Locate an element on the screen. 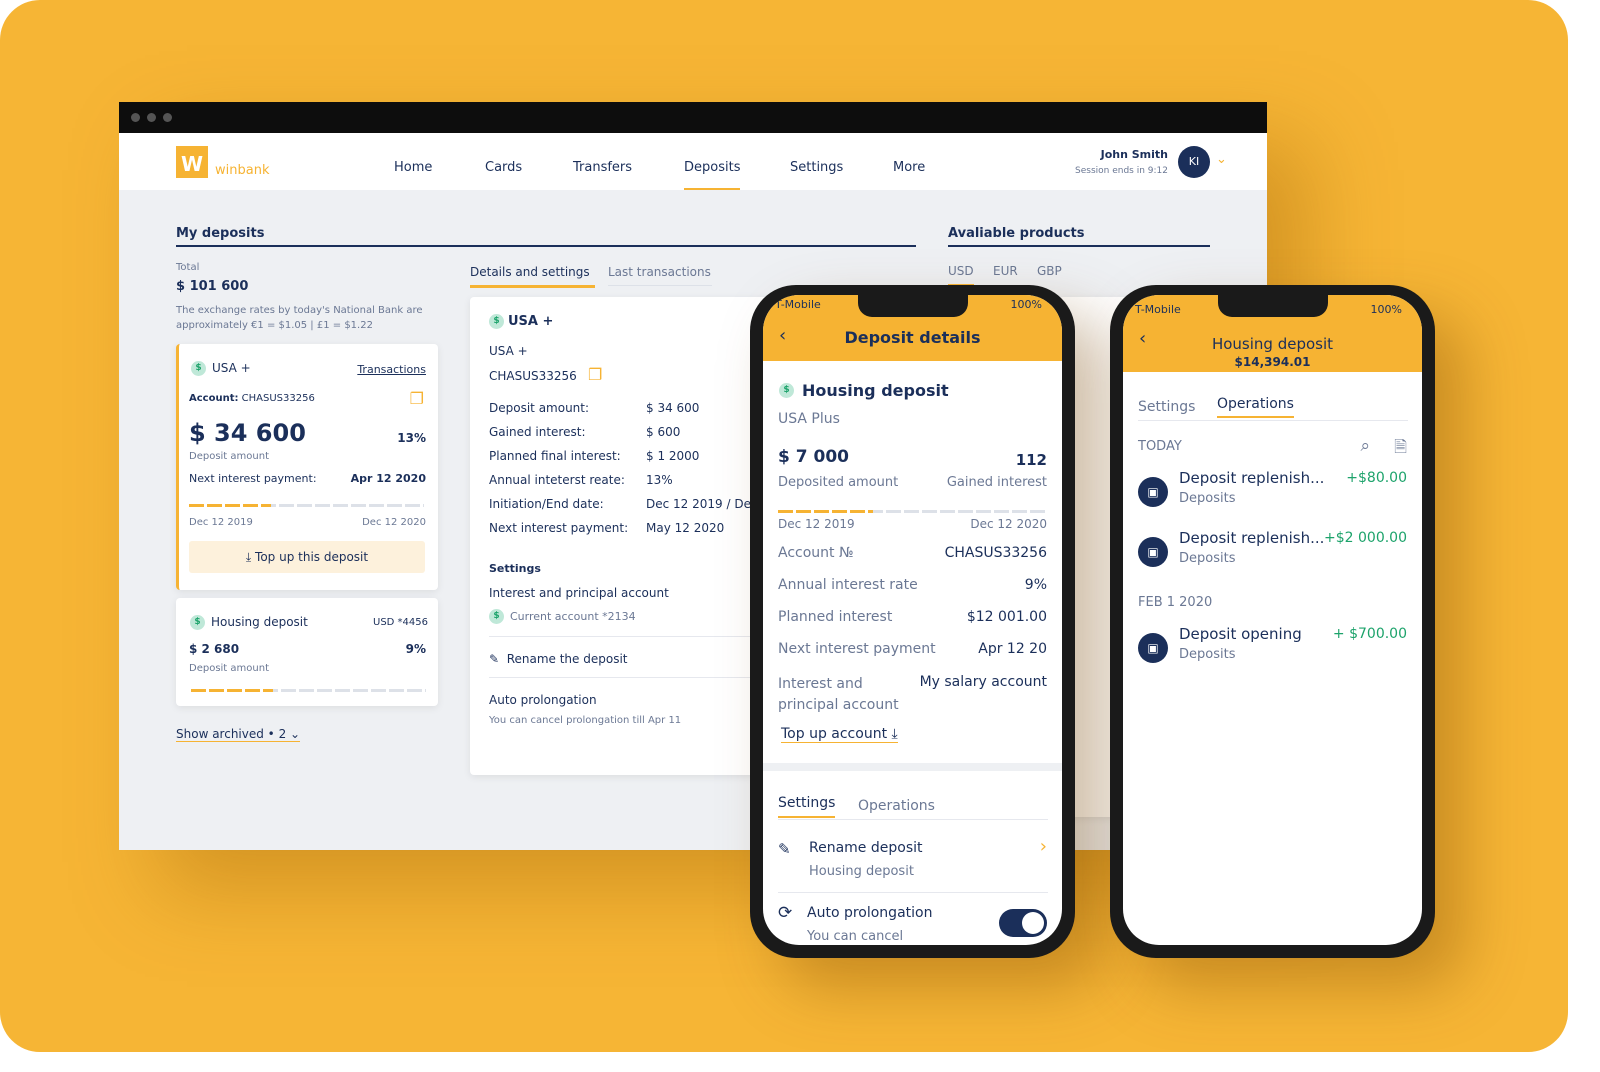 This screenshot has height=1072, width=1600. pa-value: My salary account is located at coordinates (983, 682).